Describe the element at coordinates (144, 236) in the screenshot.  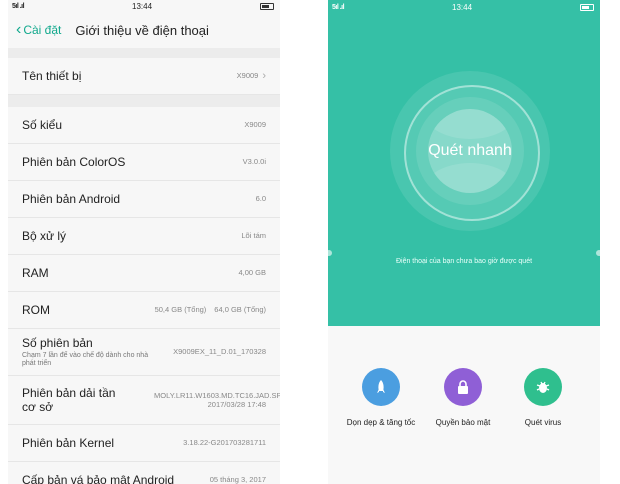
I see `cpu-row: Bộ xử lý Lõi tám` at that location.